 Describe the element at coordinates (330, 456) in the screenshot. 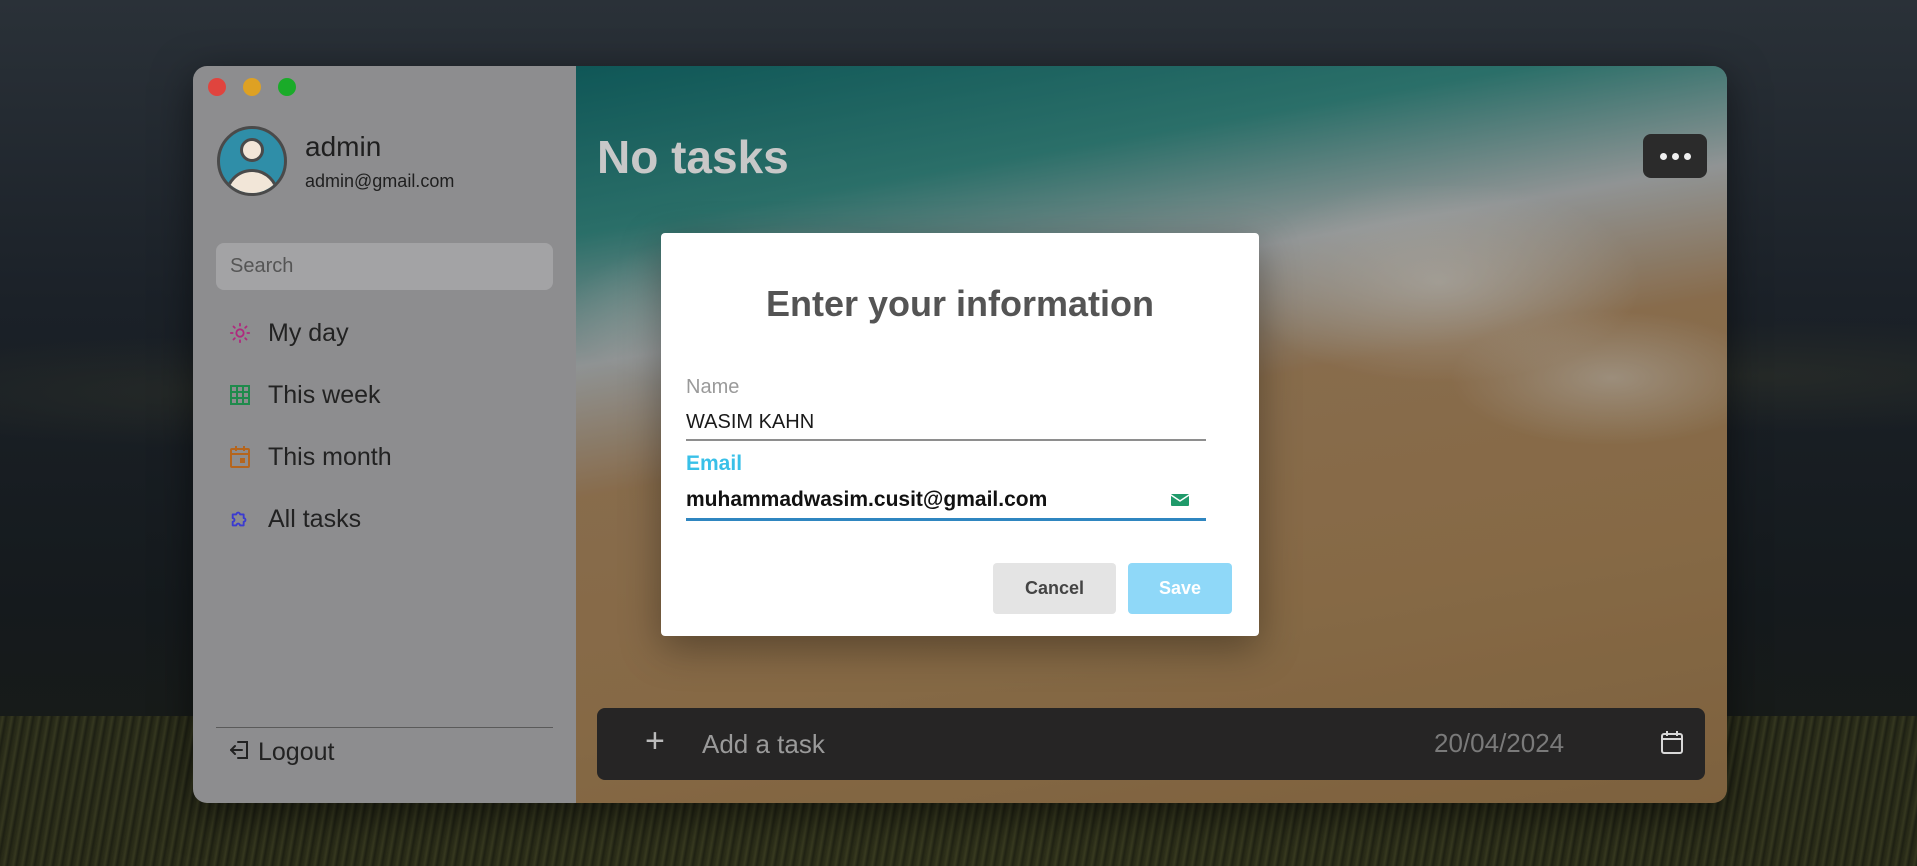

I see `sidebar-item-label: This month` at that location.